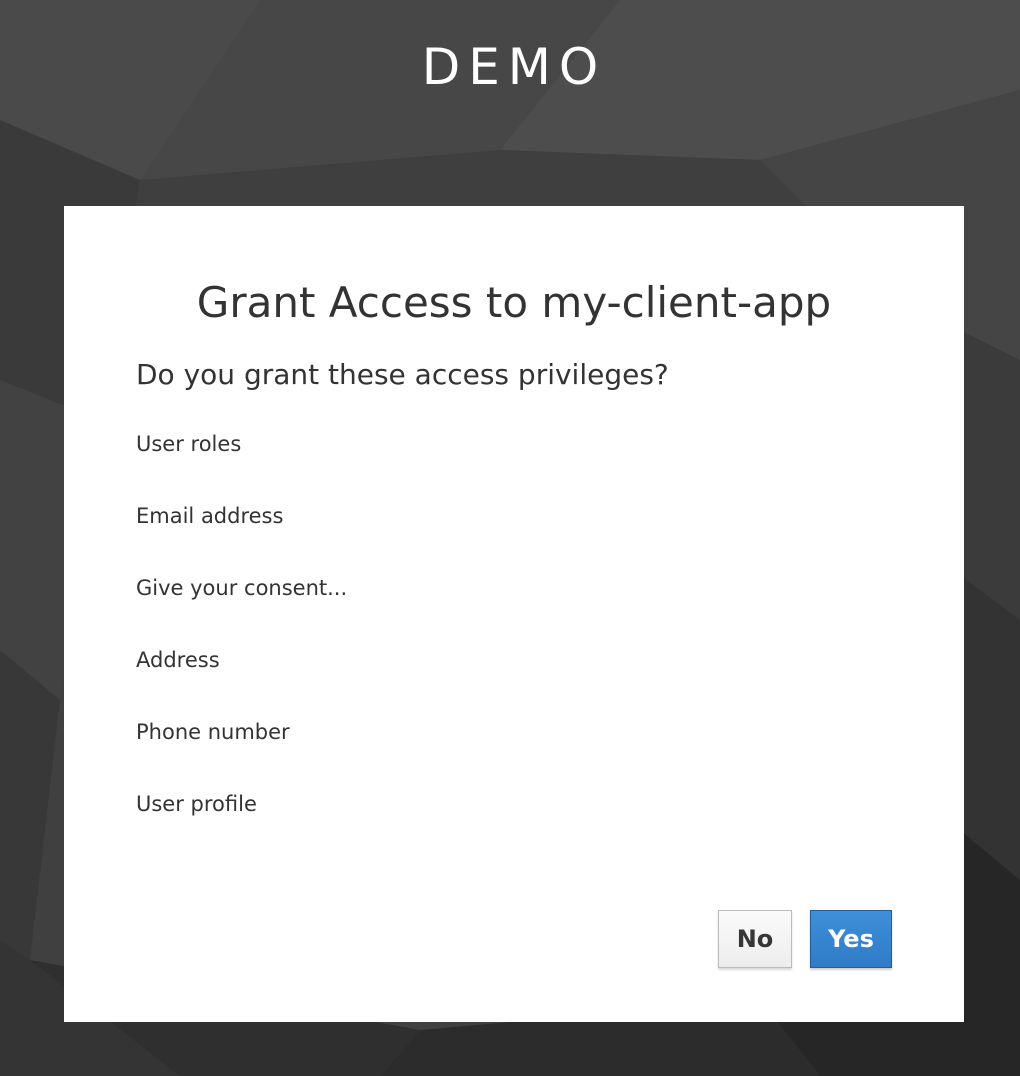  I want to click on scope-item-address: Address, so click(178, 660).